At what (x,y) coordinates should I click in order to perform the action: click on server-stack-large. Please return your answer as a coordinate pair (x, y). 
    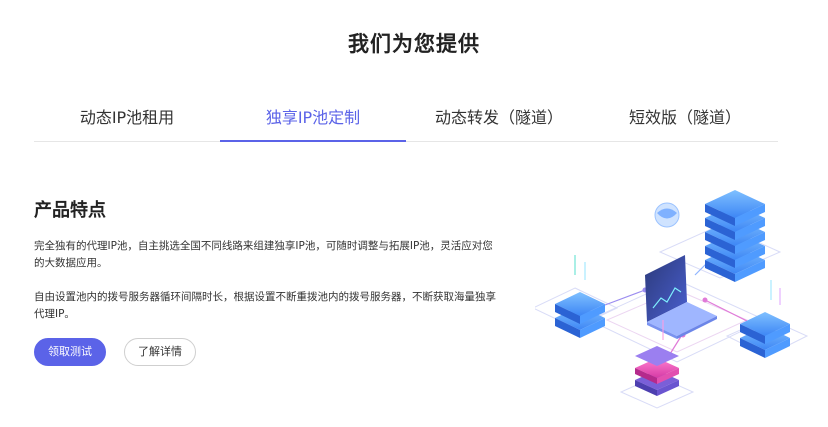
    Looking at the image, I should click on (735, 236).